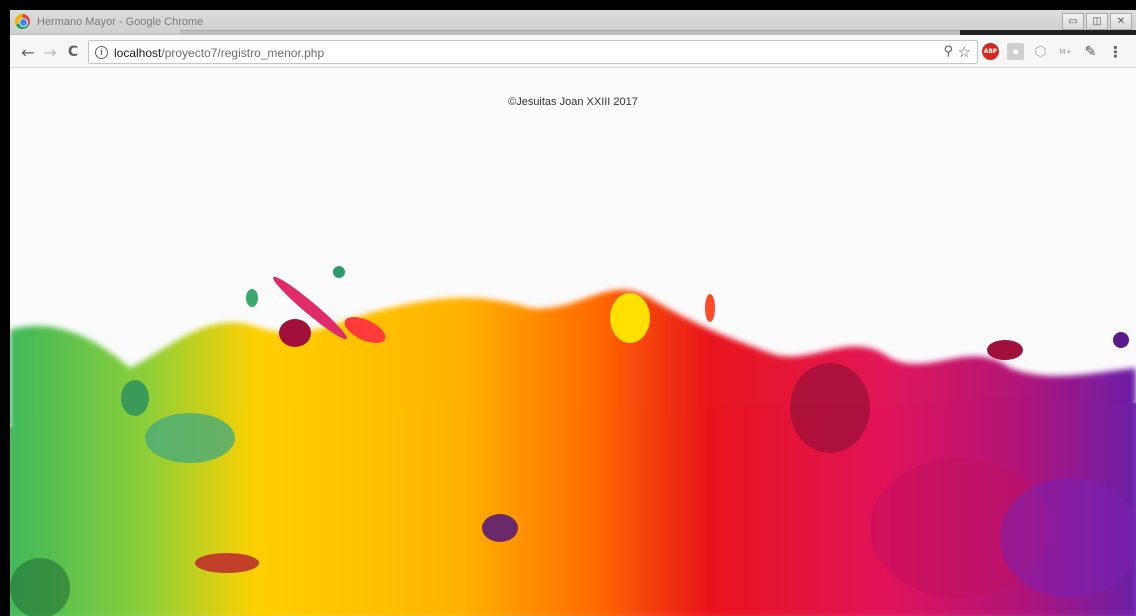 The image size is (1136, 616). Describe the element at coordinates (1015, 51) in the screenshot. I see `pdf-extension-icon: ▪` at that location.